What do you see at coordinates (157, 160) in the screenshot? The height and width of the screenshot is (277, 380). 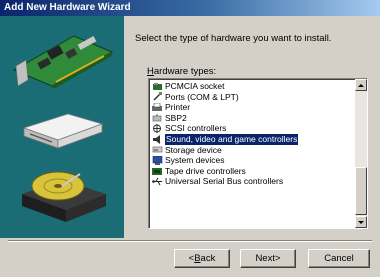 I see `system-device-icon` at bounding box center [157, 160].